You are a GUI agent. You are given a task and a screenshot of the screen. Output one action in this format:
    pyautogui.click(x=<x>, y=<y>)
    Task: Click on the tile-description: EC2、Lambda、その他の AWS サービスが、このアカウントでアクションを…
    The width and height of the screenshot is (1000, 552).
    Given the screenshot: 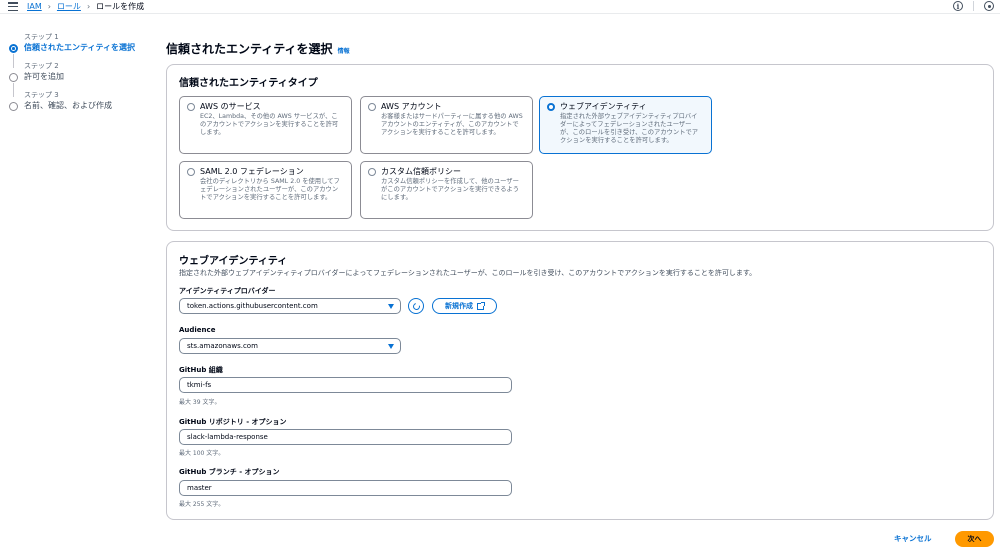 What is the action you would take?
    pyautogui.click(x=269, y=124)
    